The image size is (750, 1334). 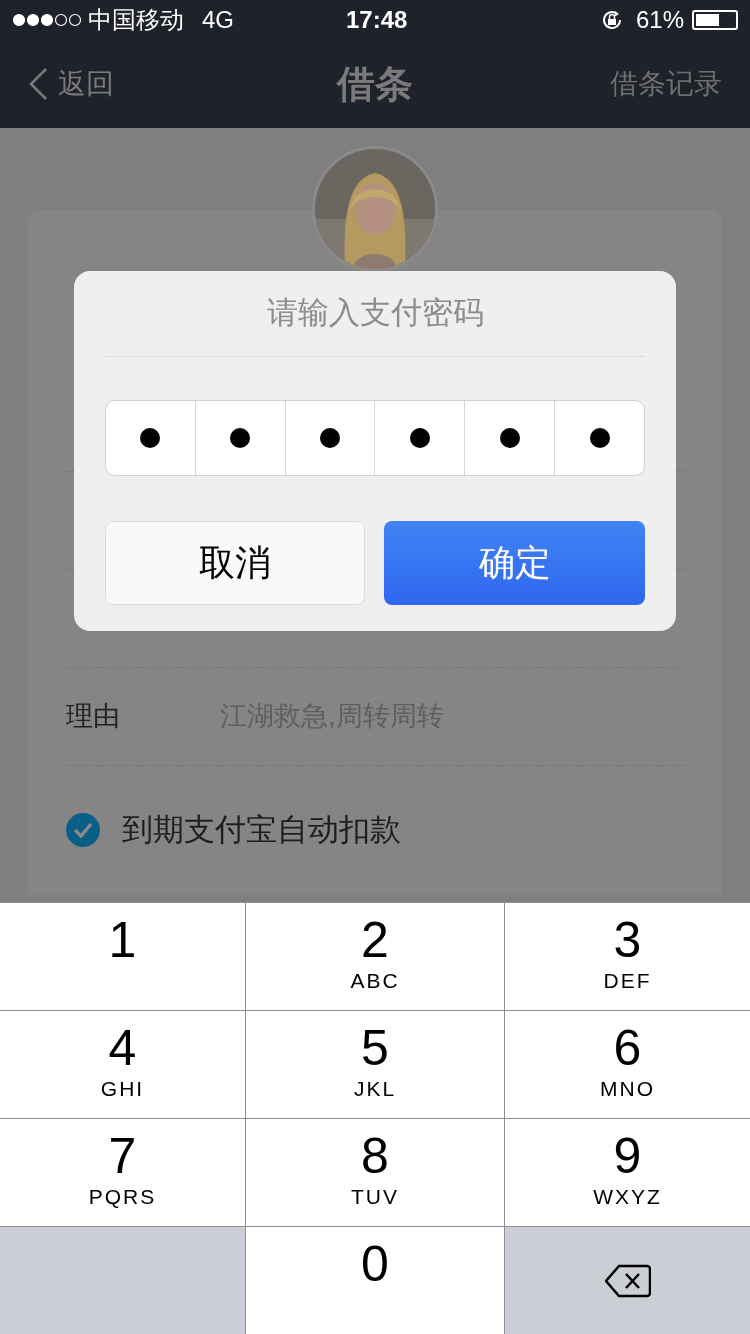 I want to click on network-label: 4G, so click(x=218, y=20).